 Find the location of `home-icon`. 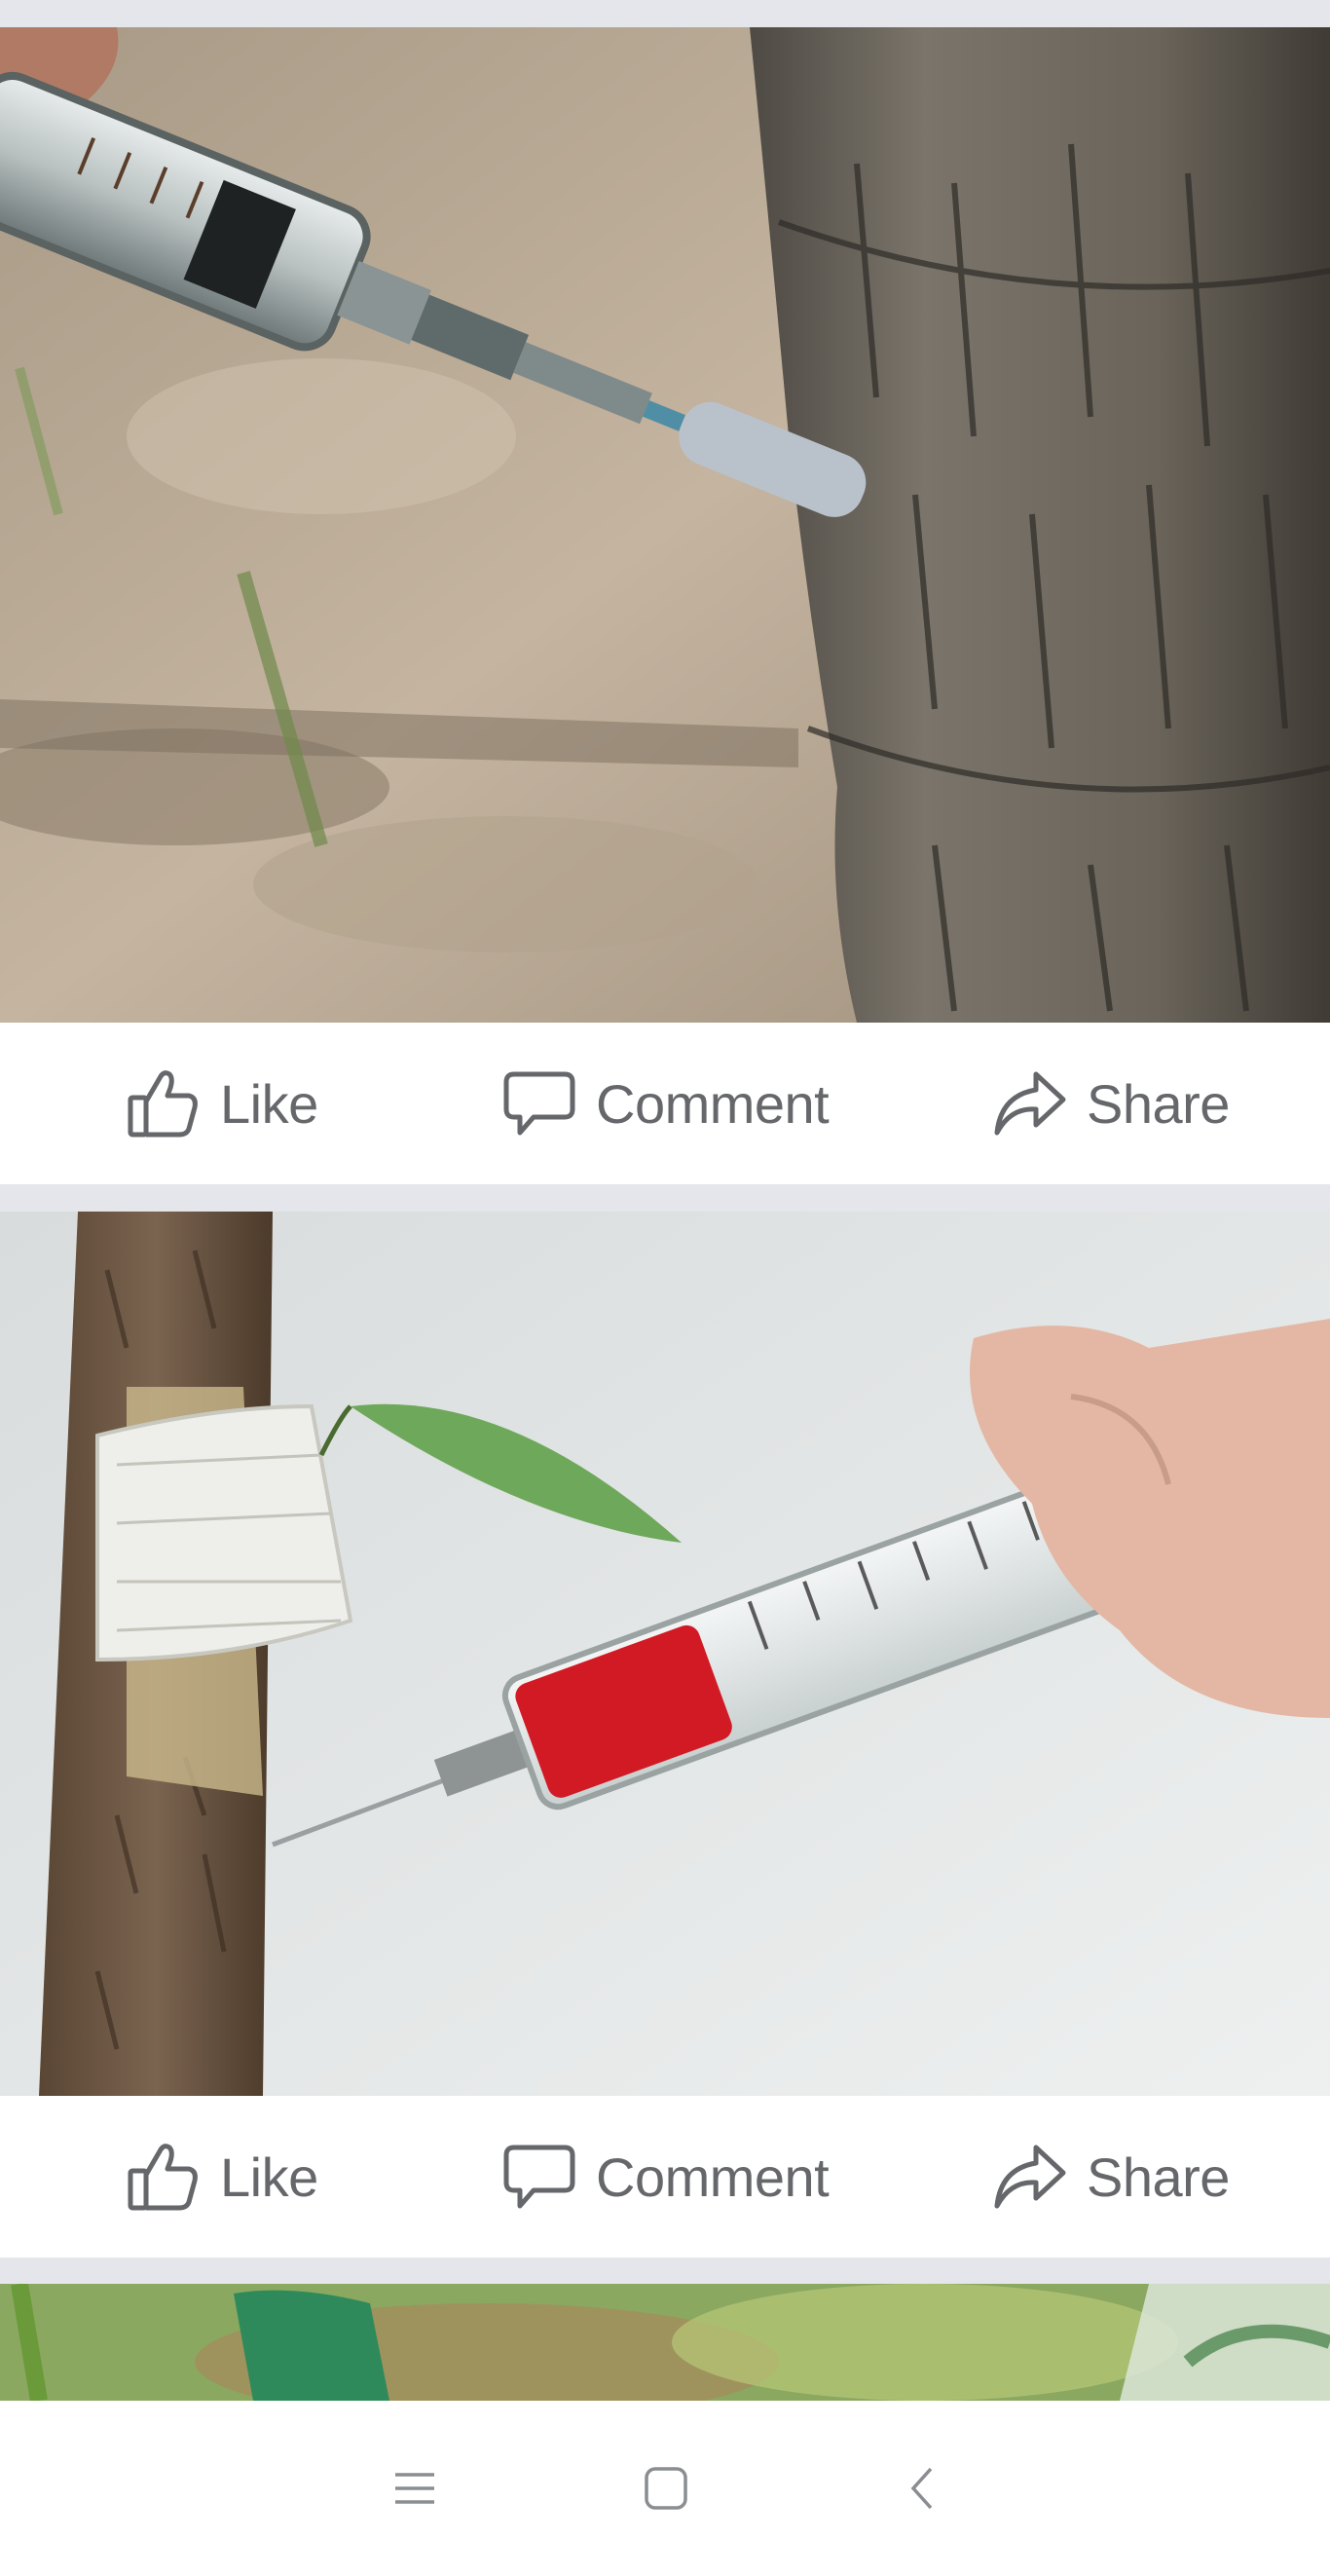

home-icon is located at coordinates (666, 2488).